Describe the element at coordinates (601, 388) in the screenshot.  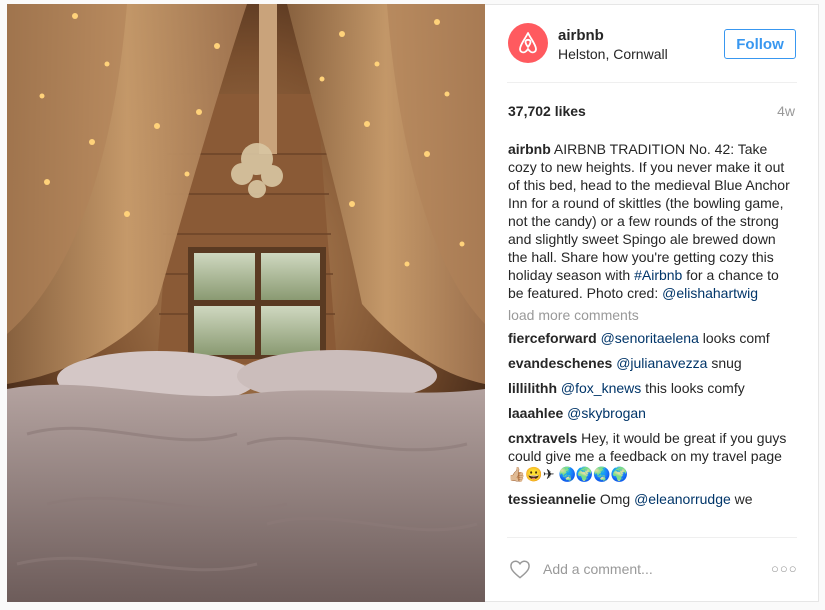
I see `comment-mention: @fox_knews` at that location.